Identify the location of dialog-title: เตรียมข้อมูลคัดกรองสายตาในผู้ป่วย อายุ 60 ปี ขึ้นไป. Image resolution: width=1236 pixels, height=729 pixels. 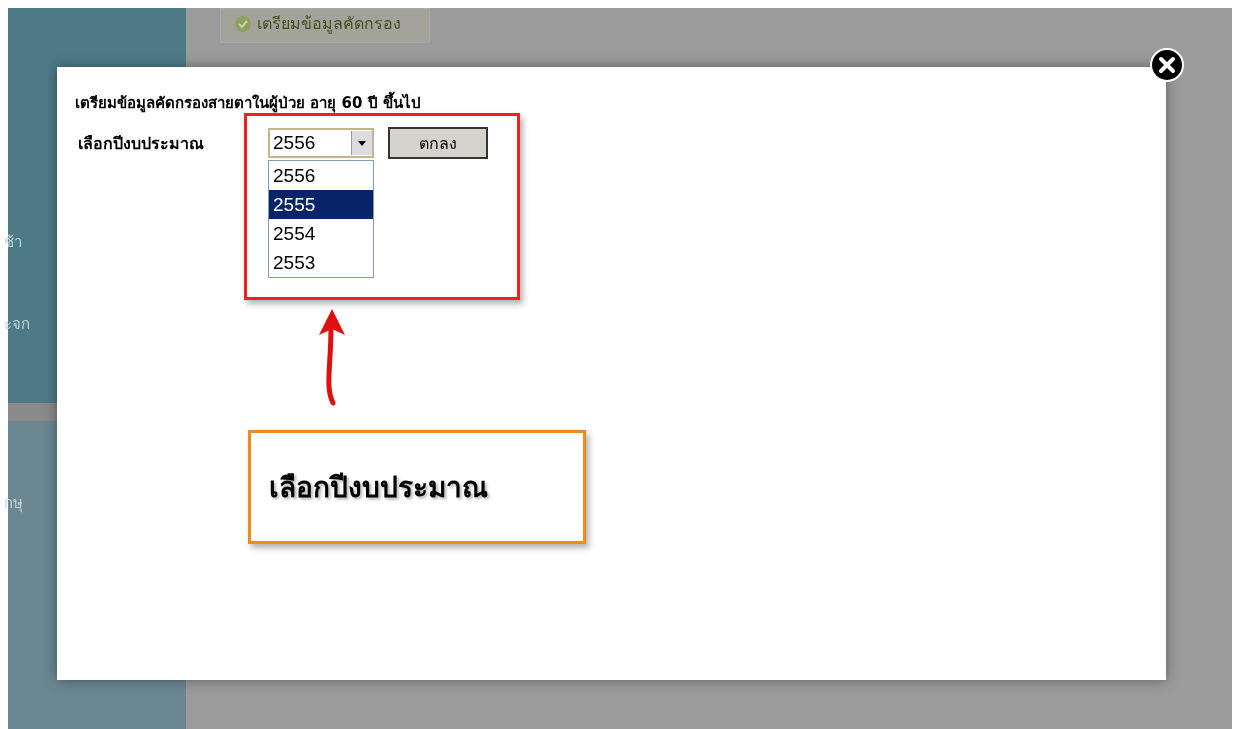
(611, 103).